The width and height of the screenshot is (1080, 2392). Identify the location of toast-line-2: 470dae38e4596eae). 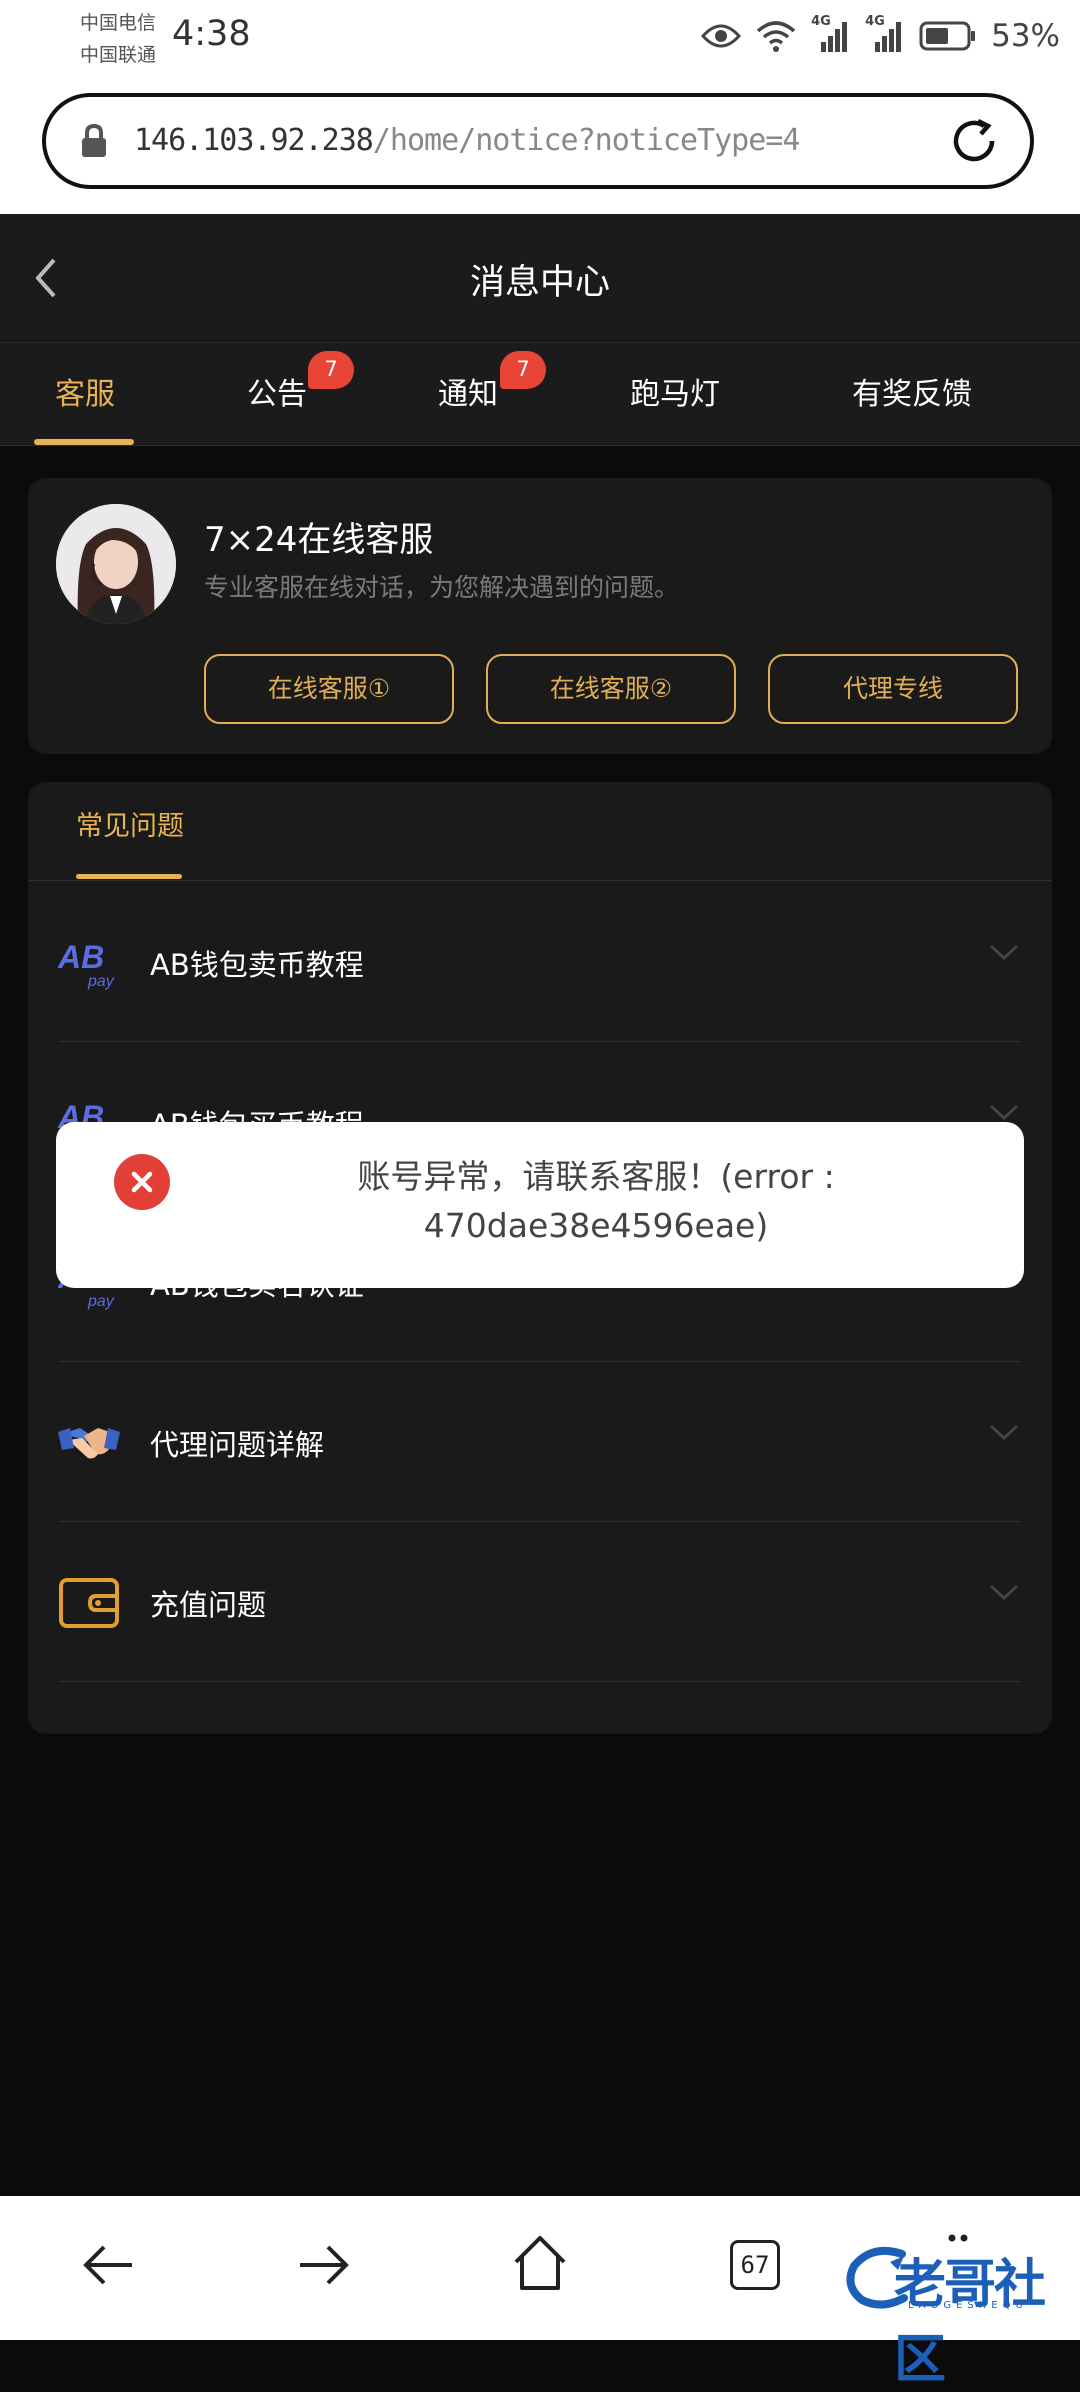
(596, 1225).